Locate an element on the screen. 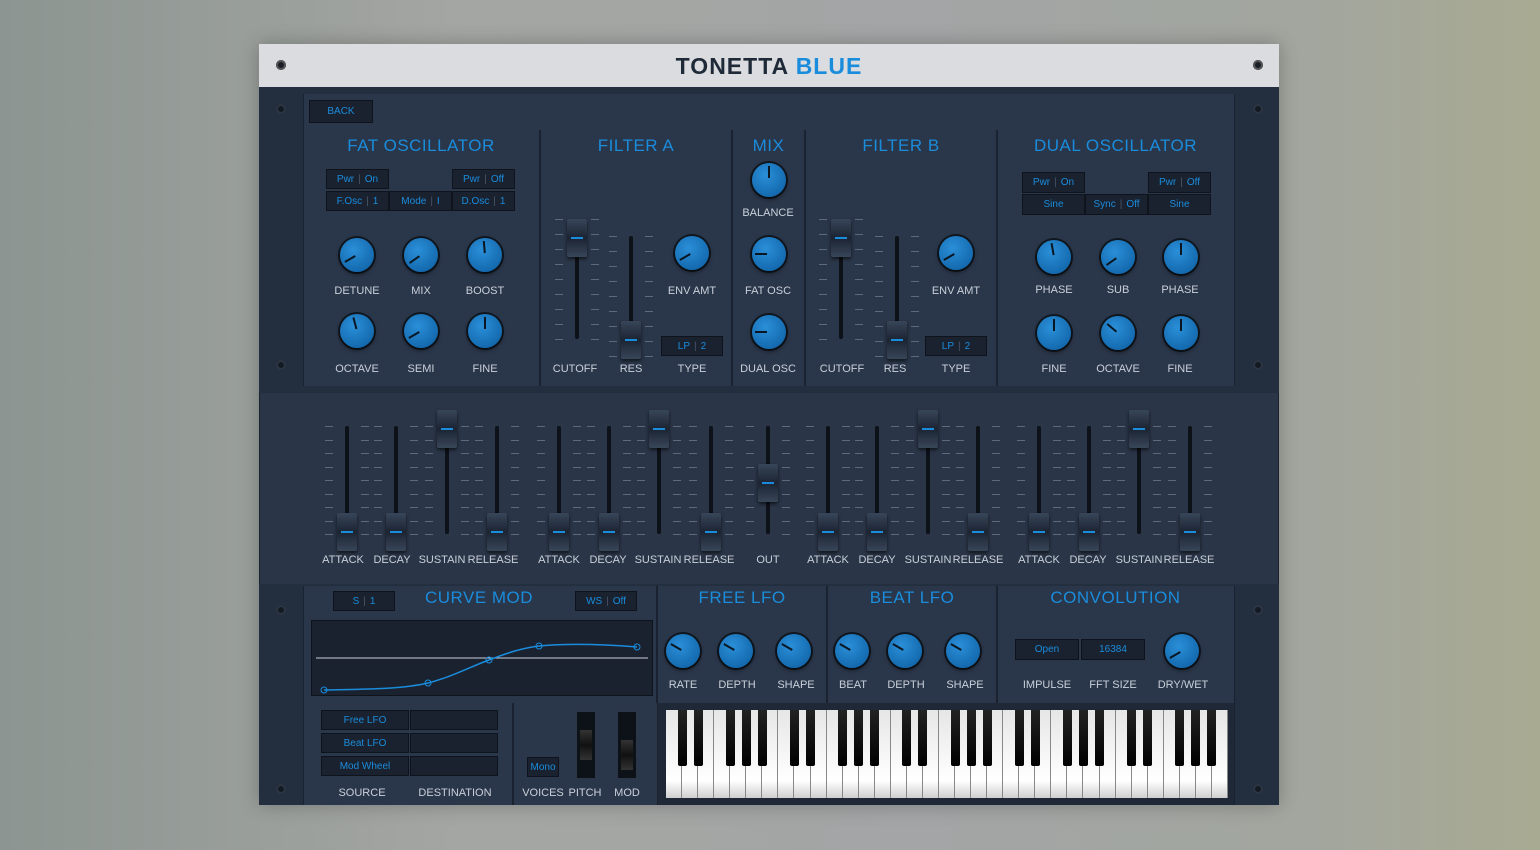 The height and width of the screenshot is (850, 1540). dual-octave-knob is located at coordinates (1118, 333).